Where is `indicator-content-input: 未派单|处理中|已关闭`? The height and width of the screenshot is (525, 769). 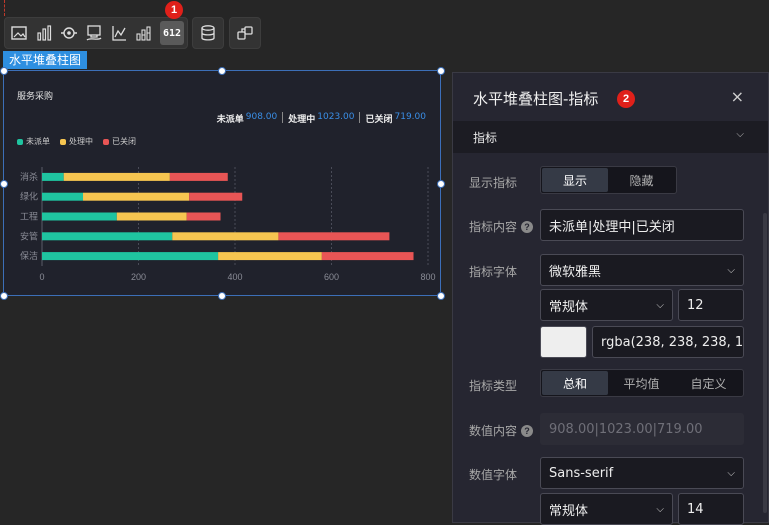 indicator-content-input: 未派单|处理中|已关闭 is located at coordinates (642, 225).